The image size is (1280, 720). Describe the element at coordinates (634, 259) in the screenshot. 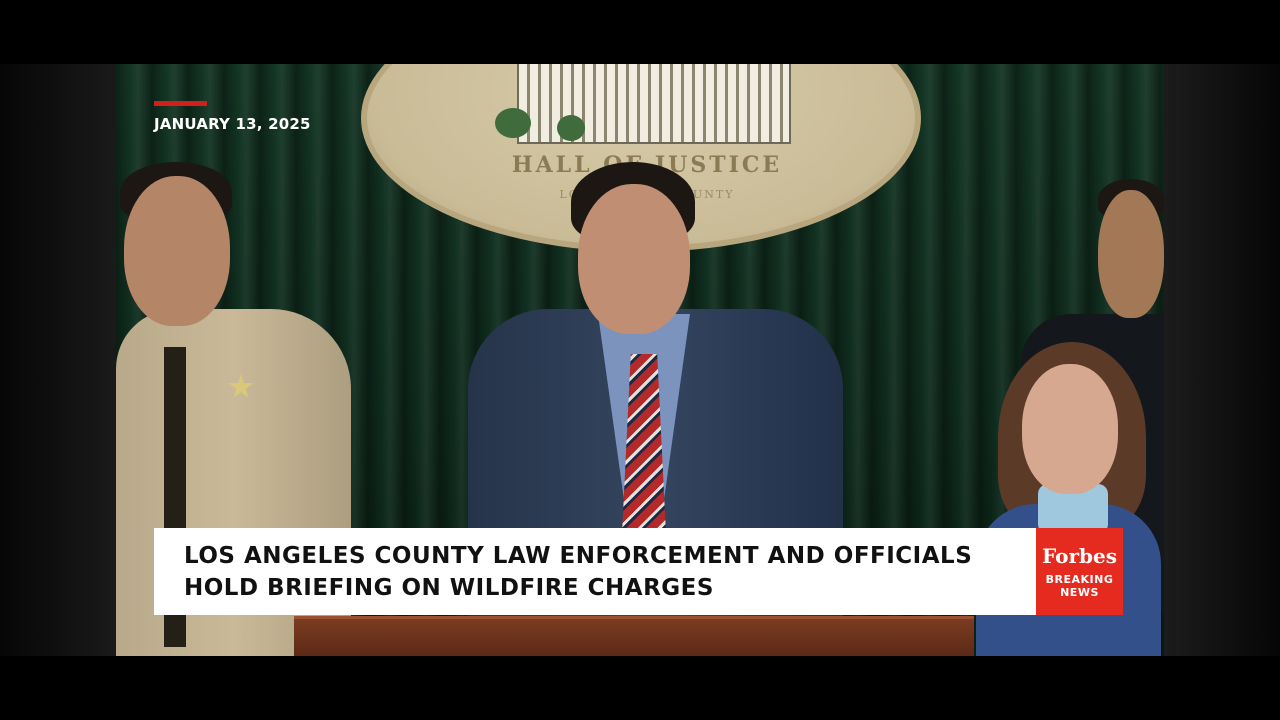

I see `speaker-face` at that location.